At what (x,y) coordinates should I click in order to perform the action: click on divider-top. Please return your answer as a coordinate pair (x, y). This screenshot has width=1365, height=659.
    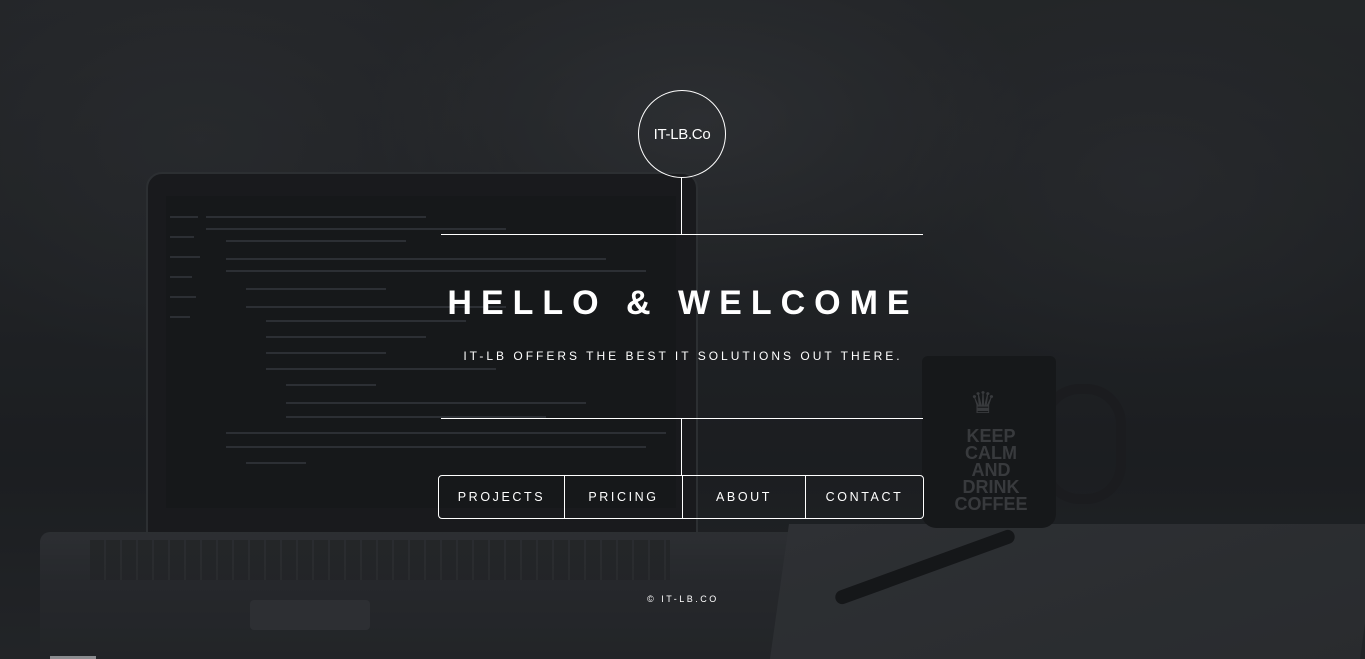
    Looking at the image, I should click on (682, 234).